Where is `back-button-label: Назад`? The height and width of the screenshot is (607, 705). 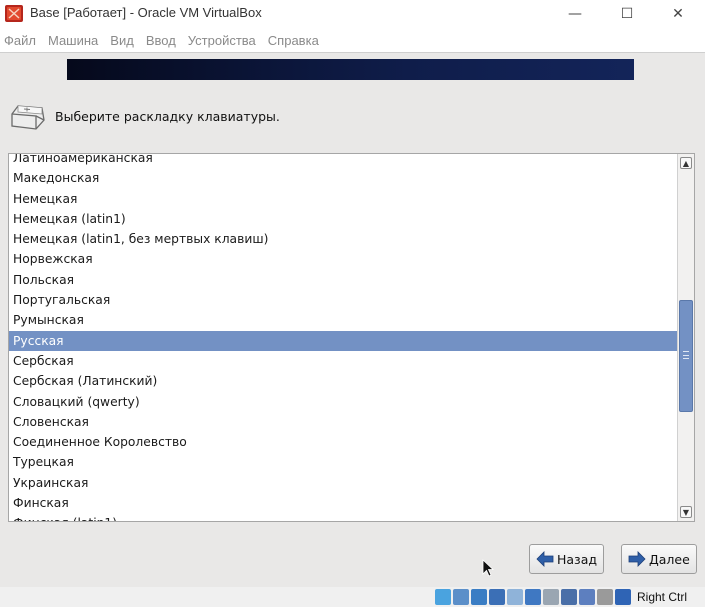 back-button-label: Назад is located at coordinates (577, 559).